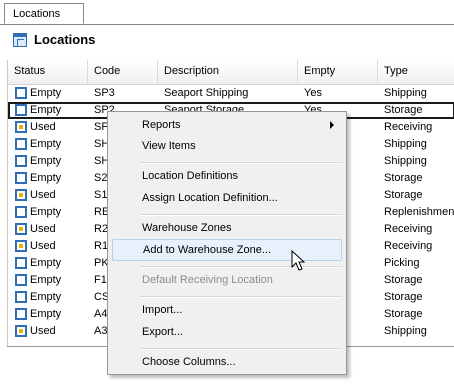  I want to click on submenu-arrow-icon, so click(332, 125).